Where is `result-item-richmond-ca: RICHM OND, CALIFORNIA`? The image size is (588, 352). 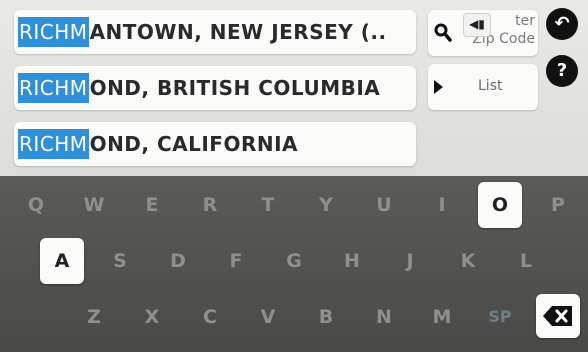
result-item-richmond-ca: RICHM OND, CALIFORNIA is located at coordinates (215, 144).